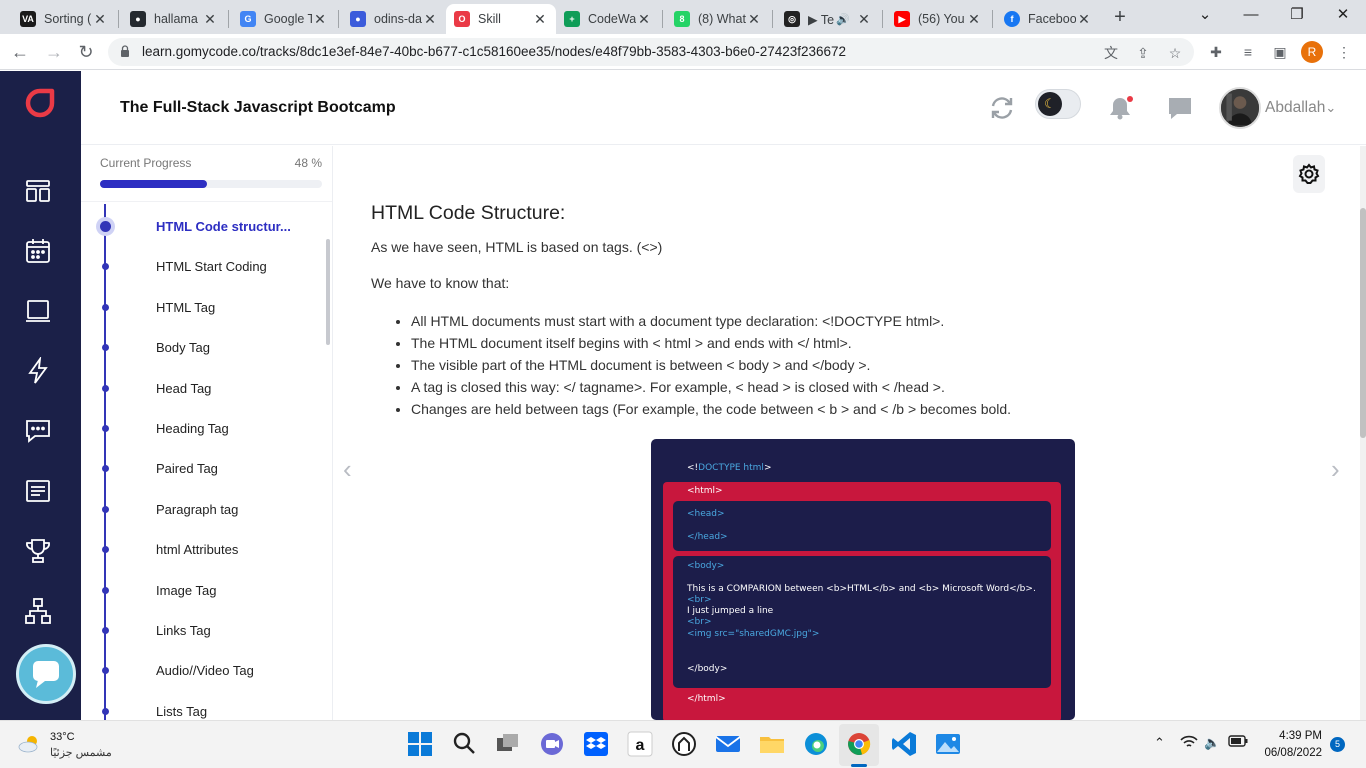 This screenshot has width=1366, height=768. Describe the element at coordinates (347, 469) in the screenshot. I see `previous-lesson-arrow: ‹` at that location.